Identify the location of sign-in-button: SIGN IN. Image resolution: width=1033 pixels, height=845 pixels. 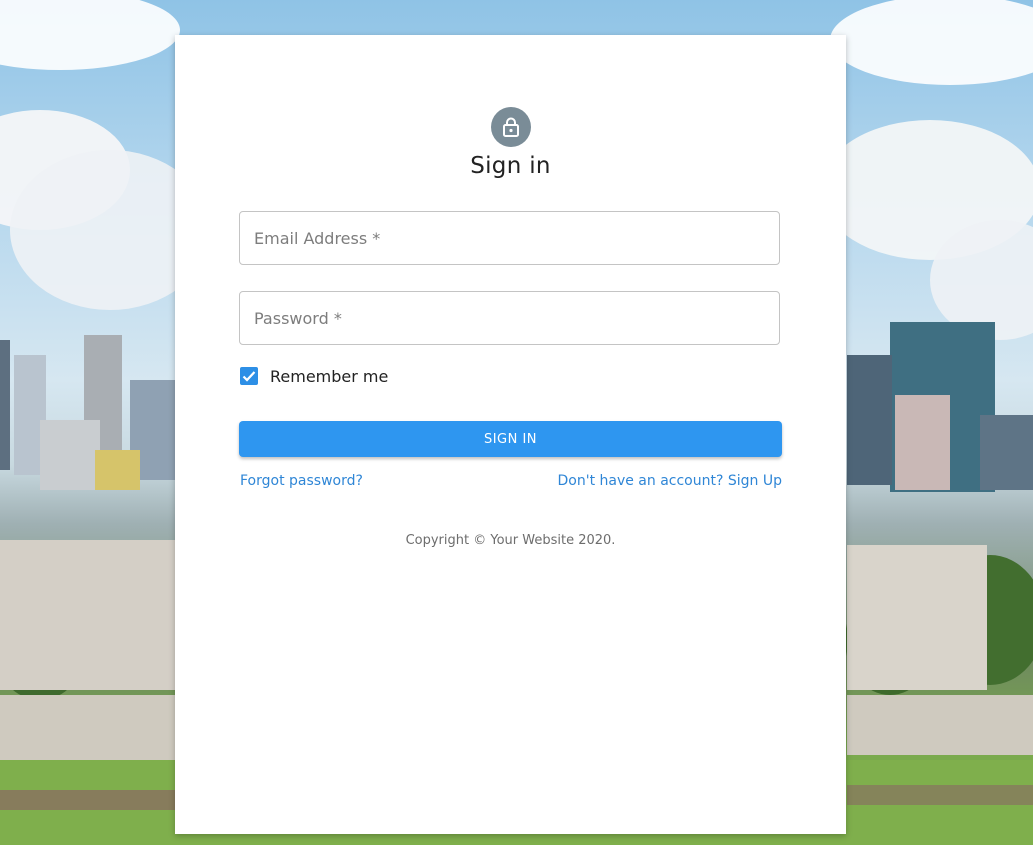
(510, 439).